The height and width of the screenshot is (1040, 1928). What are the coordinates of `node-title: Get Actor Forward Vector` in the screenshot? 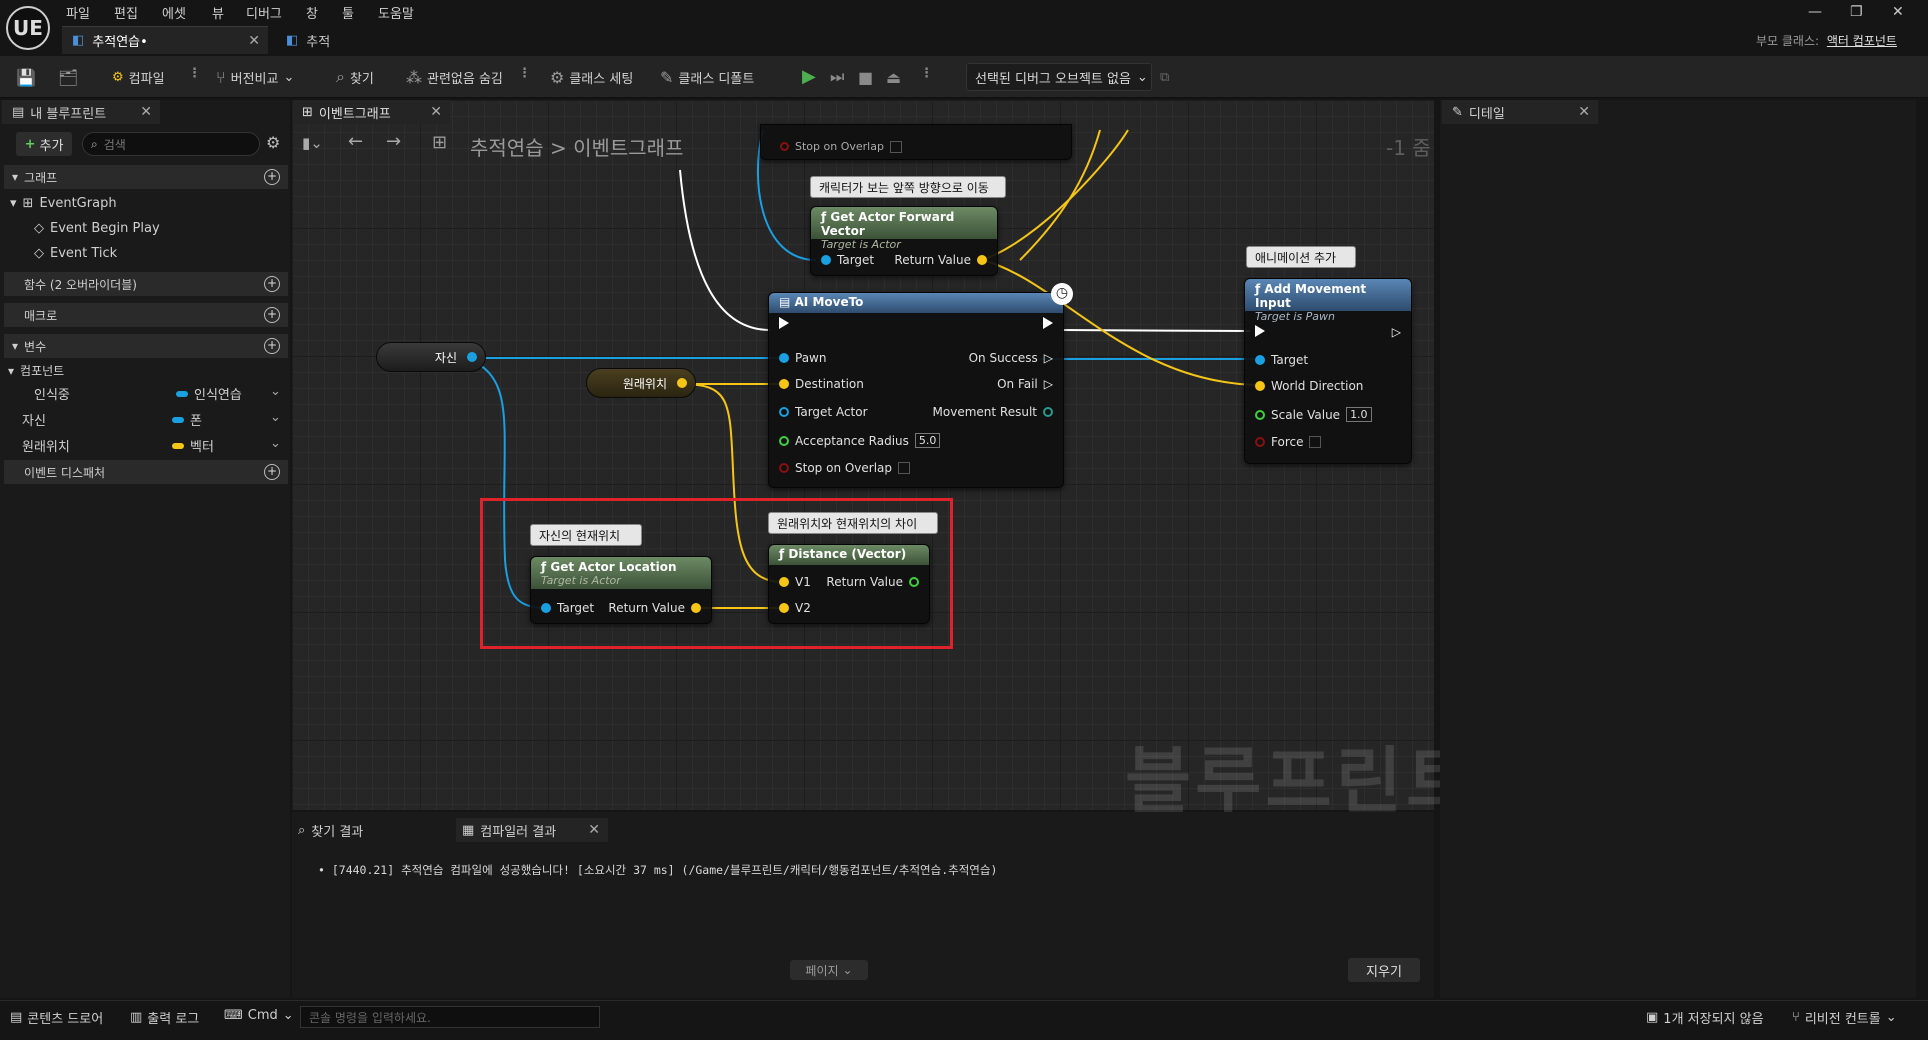 It's located at (888, 224).